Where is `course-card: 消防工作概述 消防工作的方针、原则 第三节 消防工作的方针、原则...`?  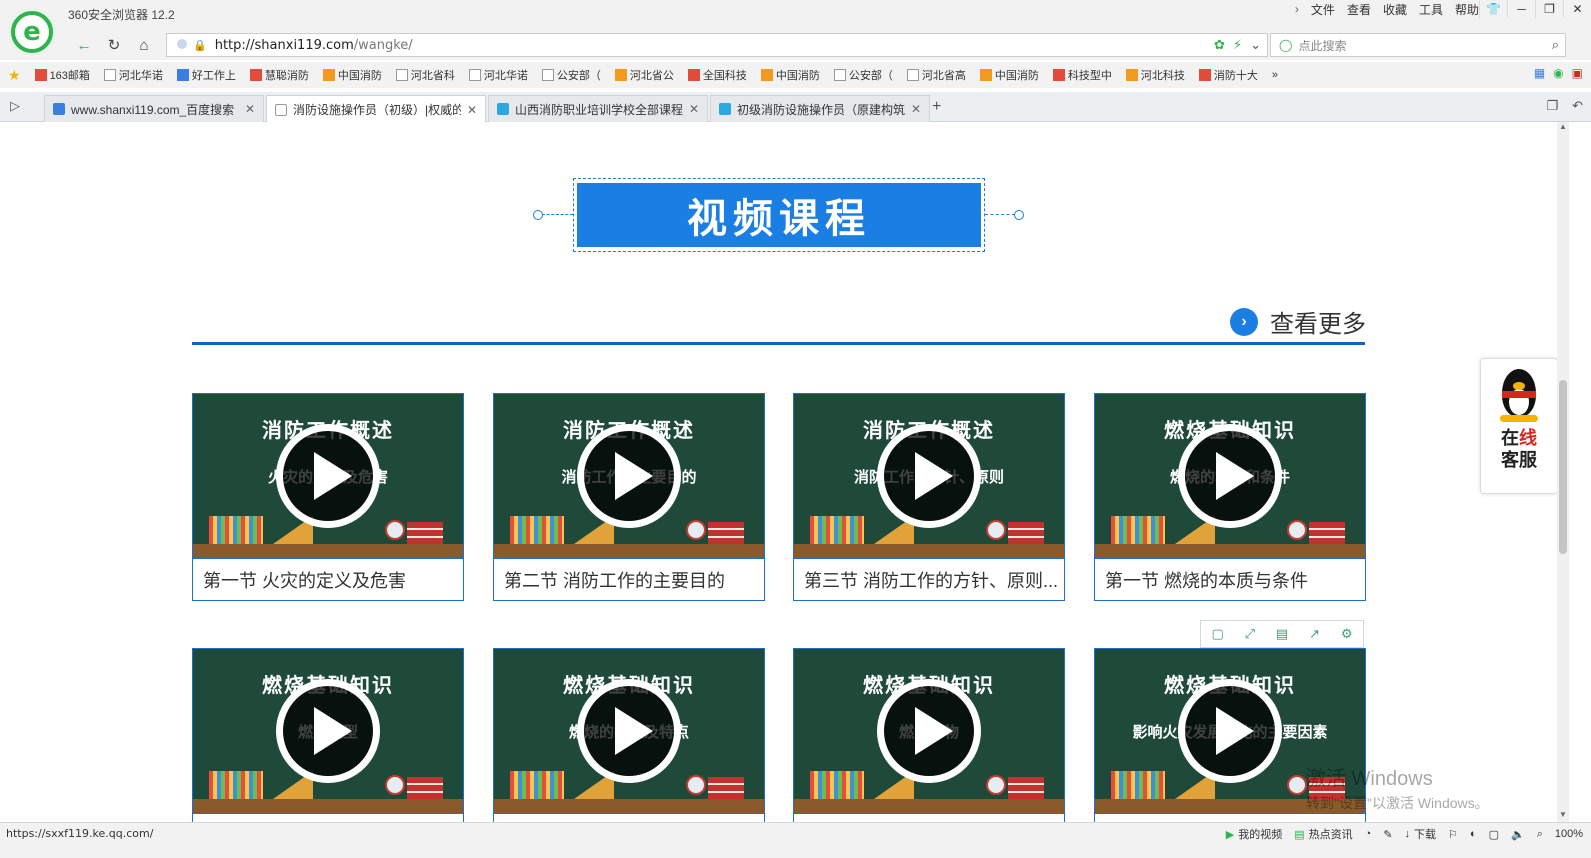
course-card: 消防工作概述 消防工作的方针、原则 第三节 消防工作的方针、原则... is located at coordinates (929, 497).